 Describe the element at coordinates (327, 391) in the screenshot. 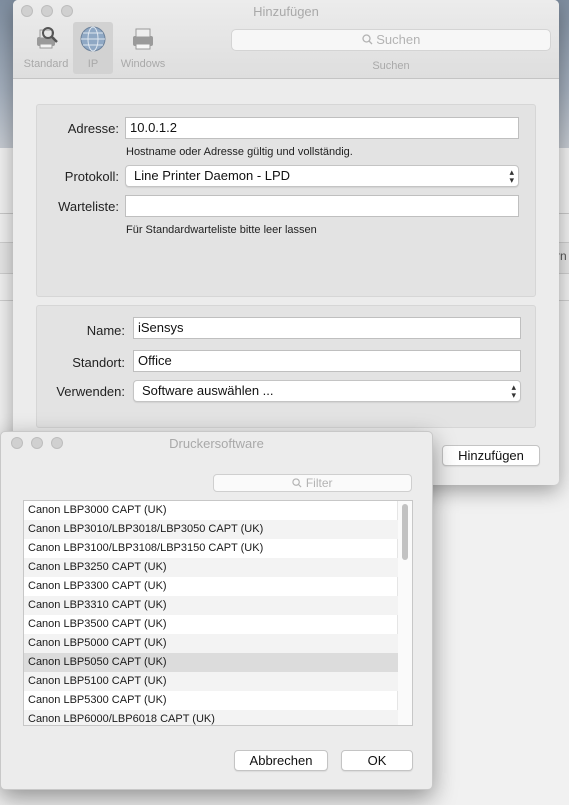

I see `use-select: Software auswählen ... ▴ ▾` at that location.